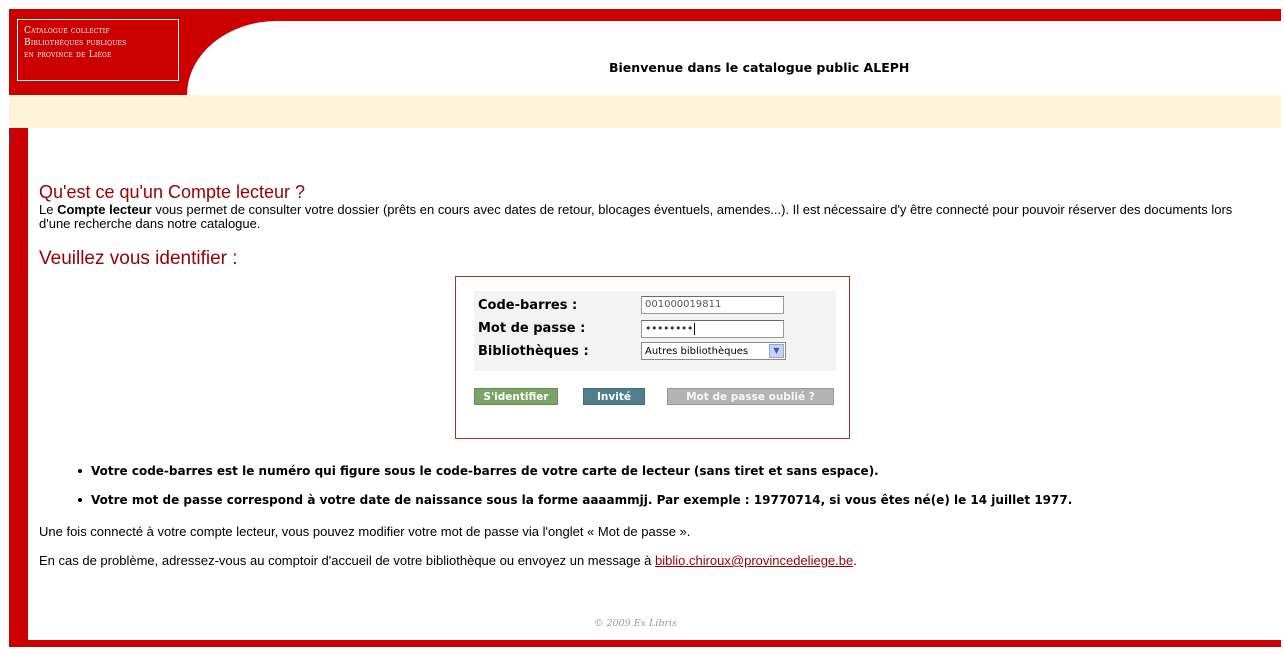  Describe the element at coordinates (697, 351) in the screenshot. I see `library-selected-value: Autres bibliothèques` at that location.